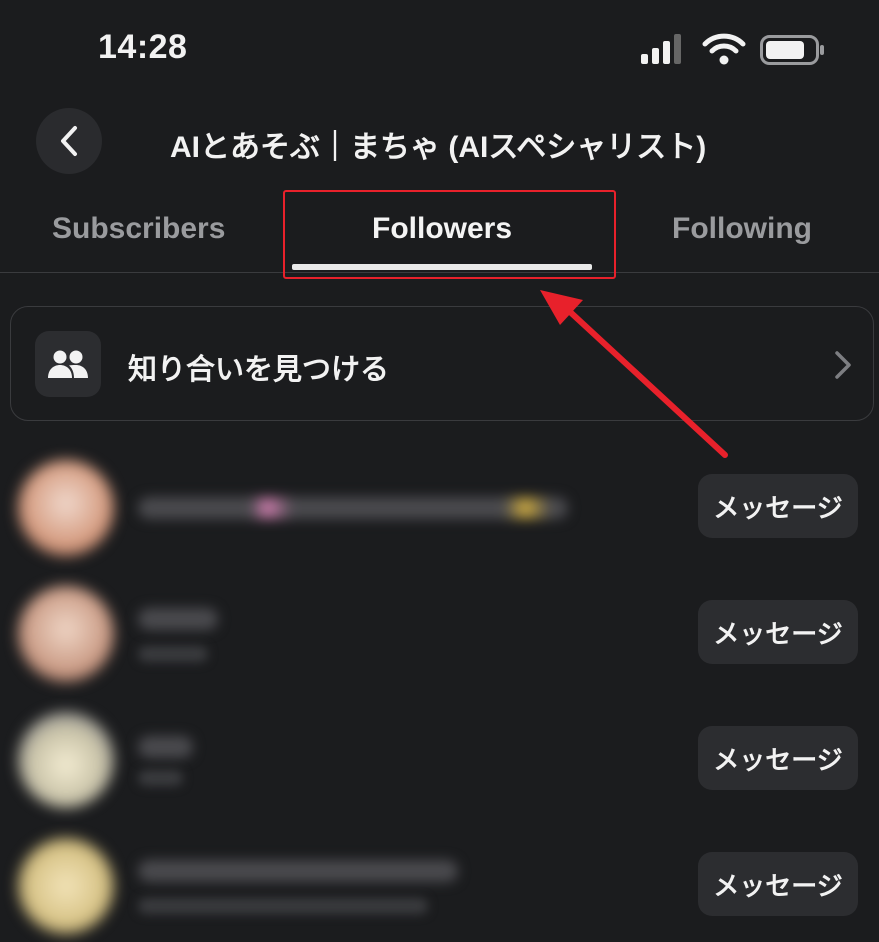 The width and height of the screenshot is (879, 942). Describe the element at coordinates (661, 49) in the screenshot. I see `cellular-signal-icon` at that location.